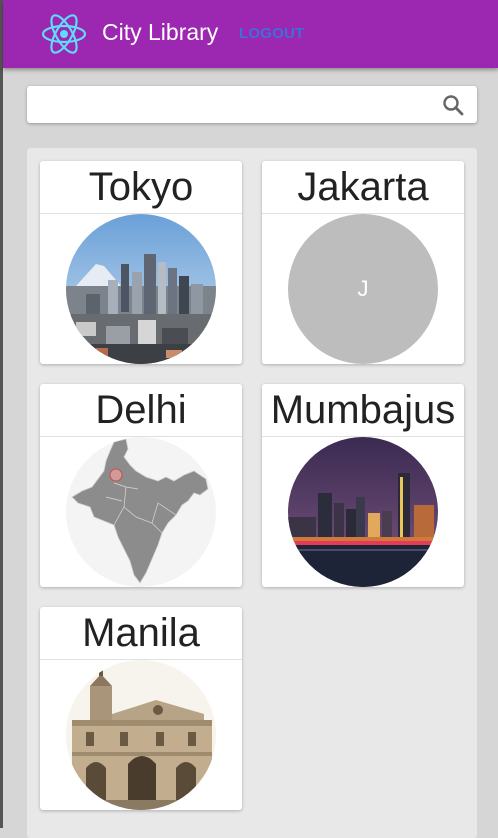 Image resolution: width=498 pixels, height=838 pixels. I want to click on window-edge, so click(1, 414).